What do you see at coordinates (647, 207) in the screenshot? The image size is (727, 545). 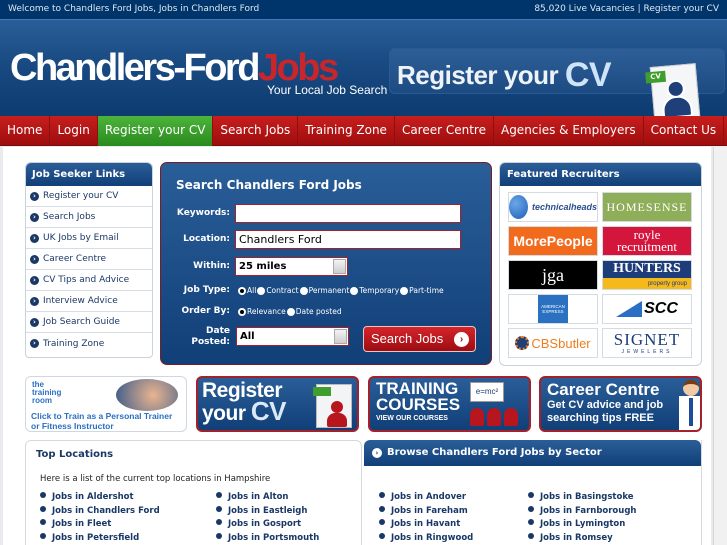 I see `recruiter-logo-homesense: HomeSense` at bounding box center [647, 207].